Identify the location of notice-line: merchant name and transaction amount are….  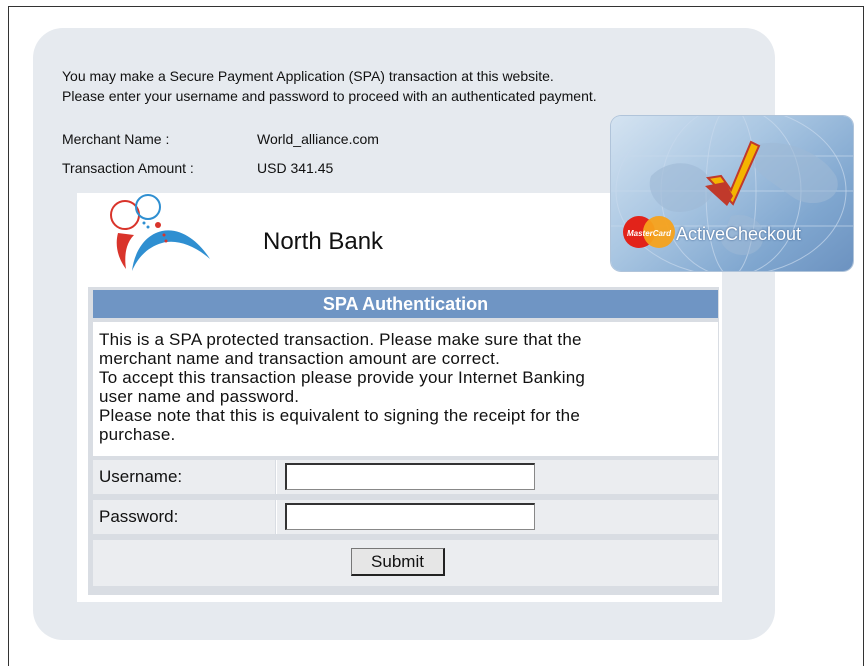
(299, 358).